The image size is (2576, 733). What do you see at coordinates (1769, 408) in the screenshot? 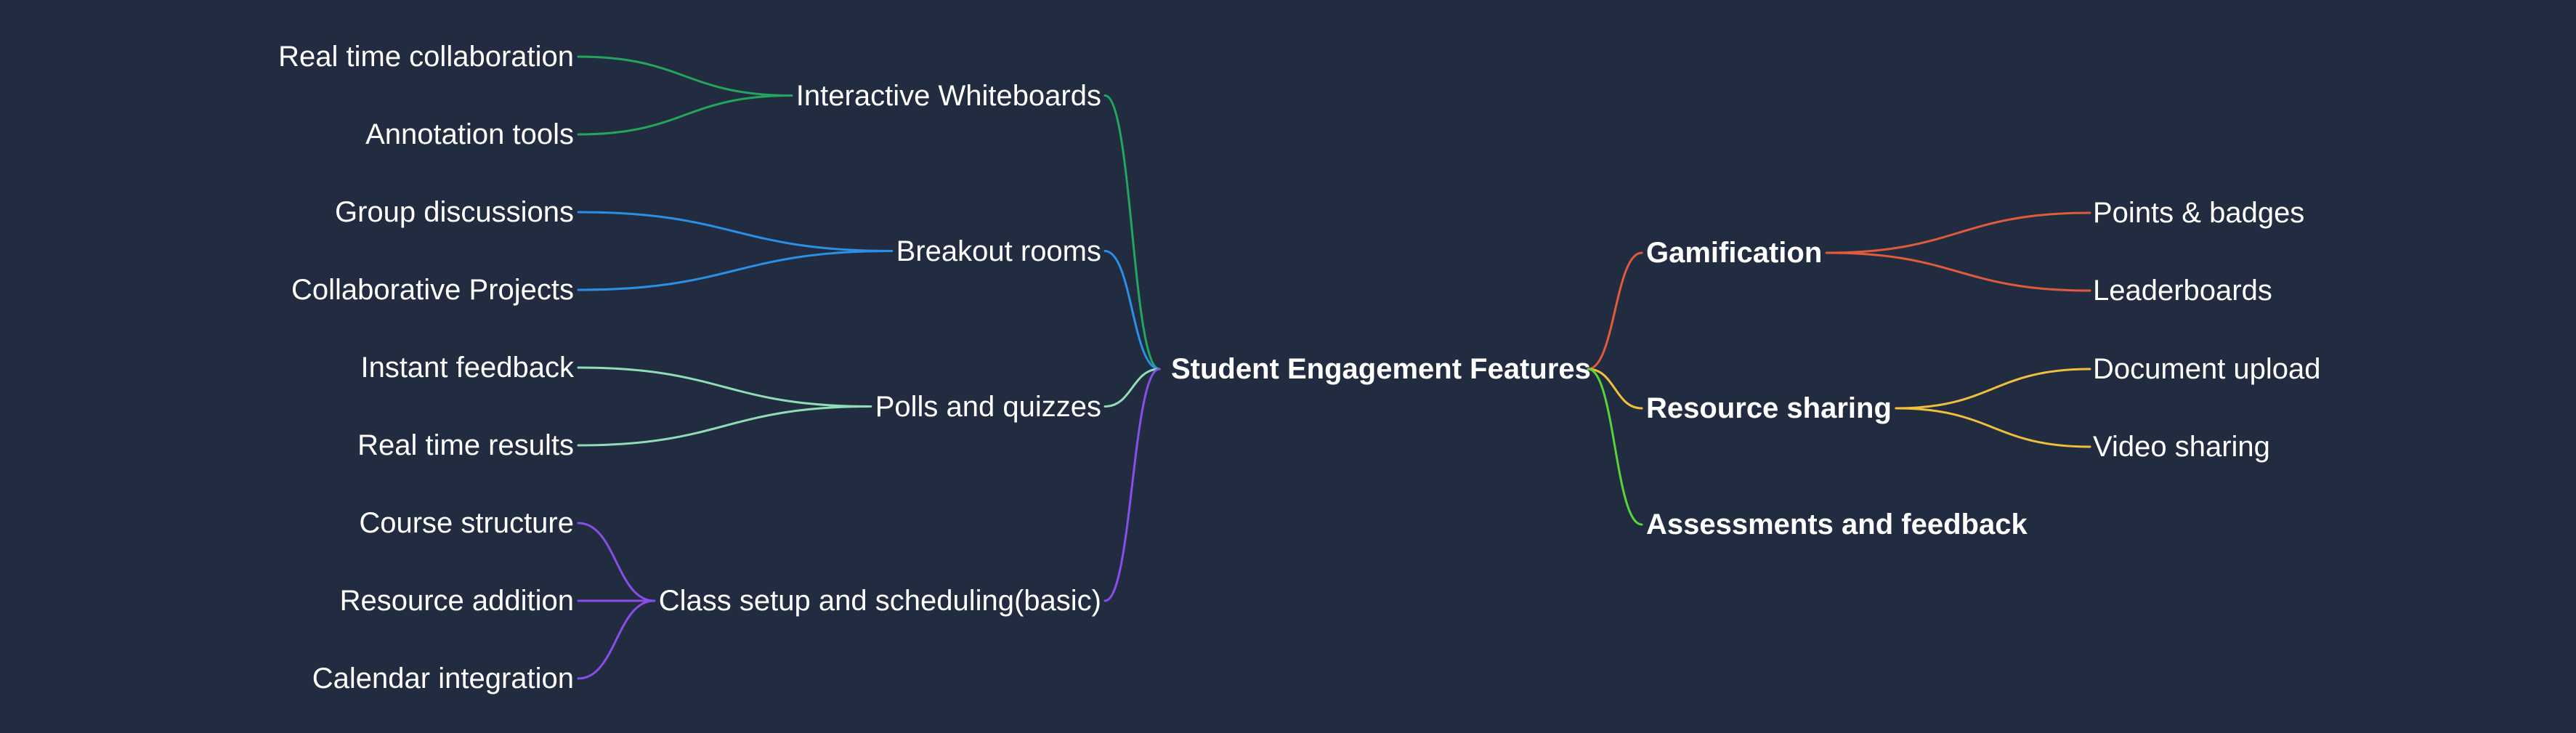
I see `branch-node: Resource sharing` at bounding box center [1769, 408].